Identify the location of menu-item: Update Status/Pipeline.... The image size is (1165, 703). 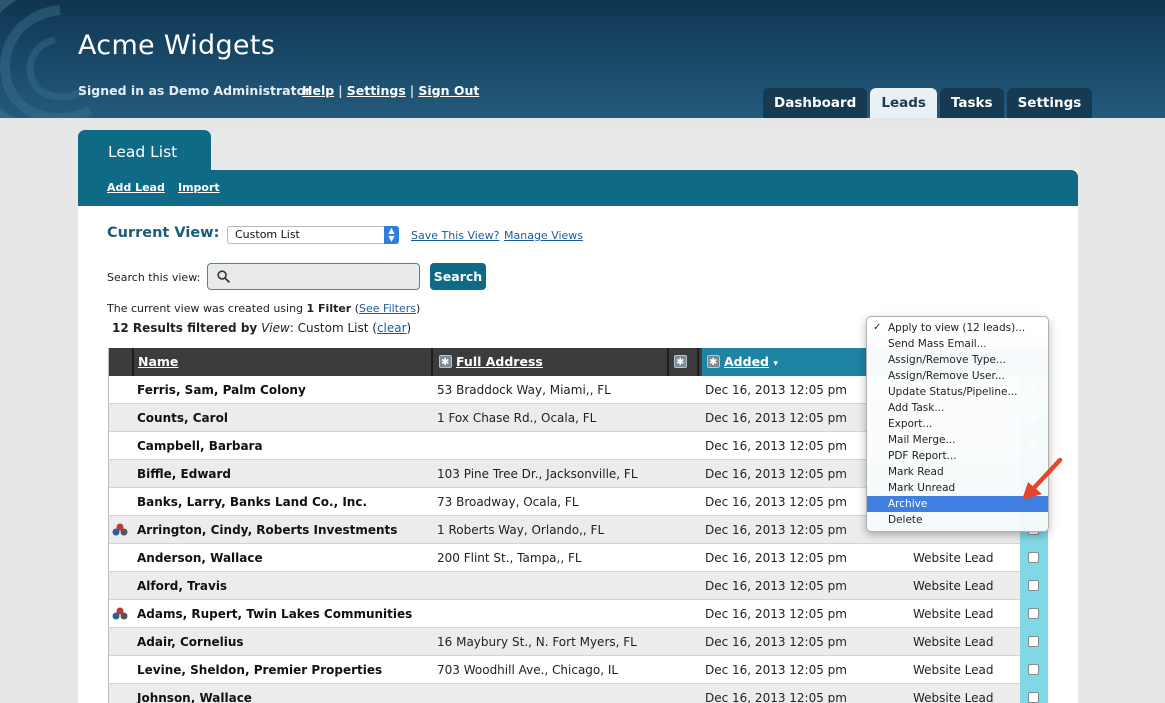
(957, 392).